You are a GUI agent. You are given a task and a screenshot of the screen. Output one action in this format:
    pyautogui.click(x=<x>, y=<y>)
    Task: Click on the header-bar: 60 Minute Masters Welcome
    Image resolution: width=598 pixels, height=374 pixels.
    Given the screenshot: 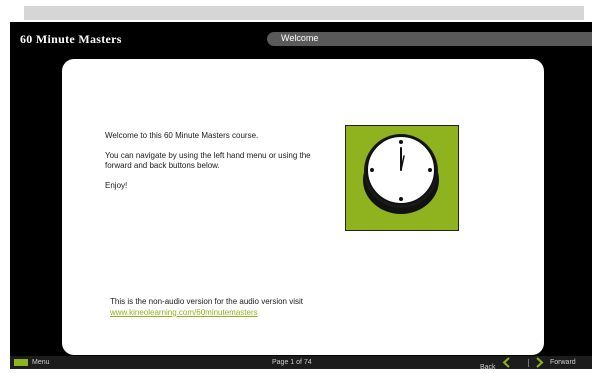 What is the action you would take?
    pyautogui.click(x=301, y=39)
    